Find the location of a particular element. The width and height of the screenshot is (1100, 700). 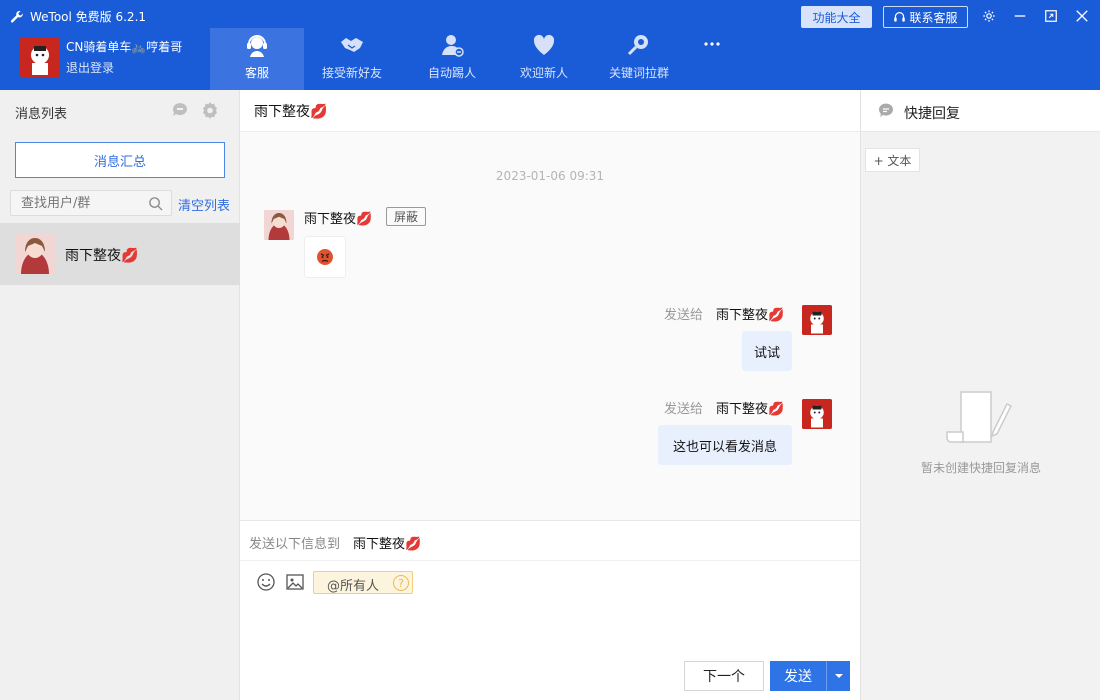

tab-keyword-group: 关键词拉群 is located at coordinates (639, 59).